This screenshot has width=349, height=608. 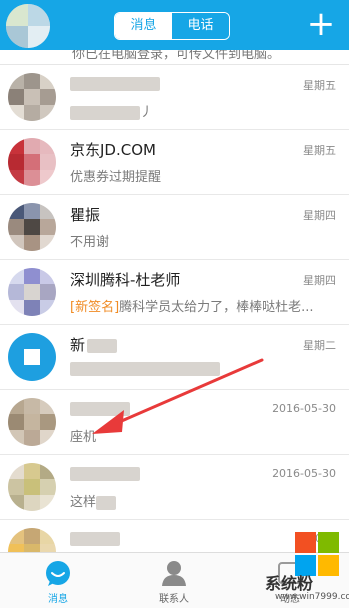 I want to click on conversation-row: 星期五 丿, so click(x=174, y=97).